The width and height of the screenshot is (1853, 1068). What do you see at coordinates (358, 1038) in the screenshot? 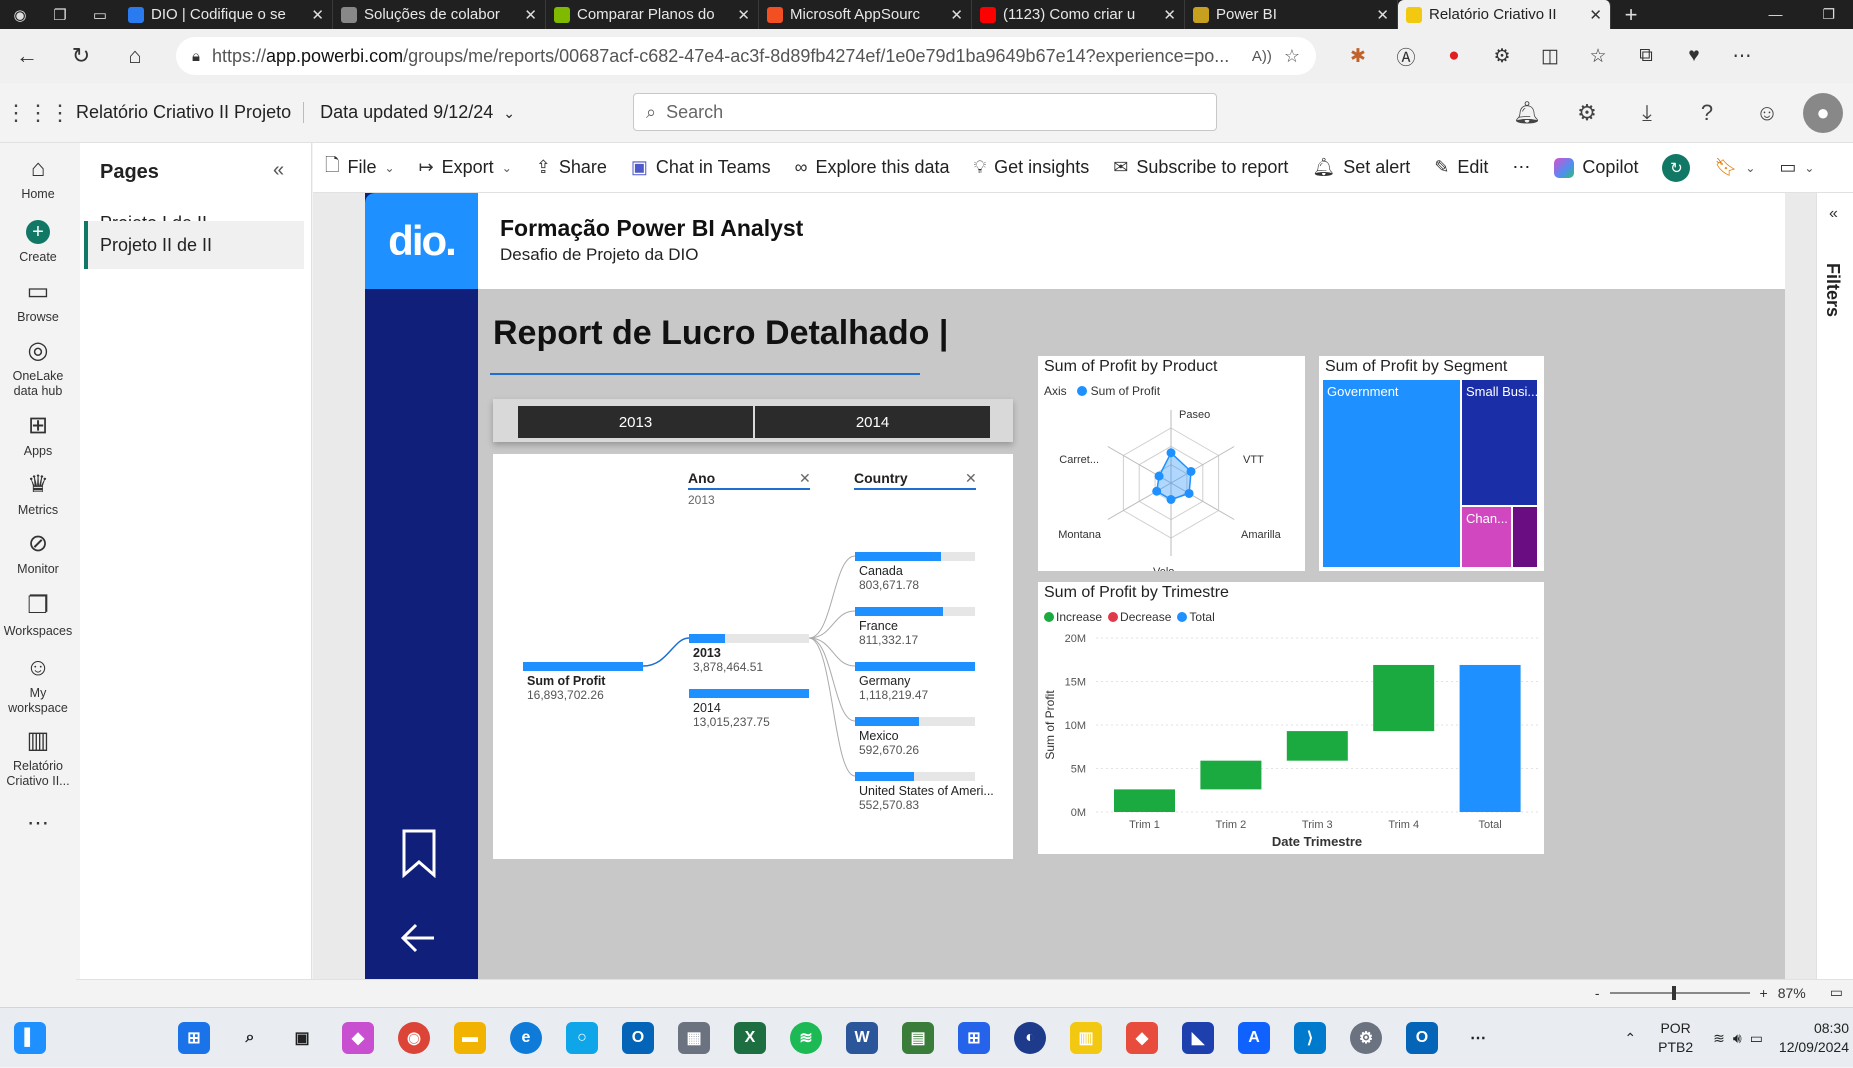
I see `copilot-icon: ◆` at bounding box center [358, 1038].